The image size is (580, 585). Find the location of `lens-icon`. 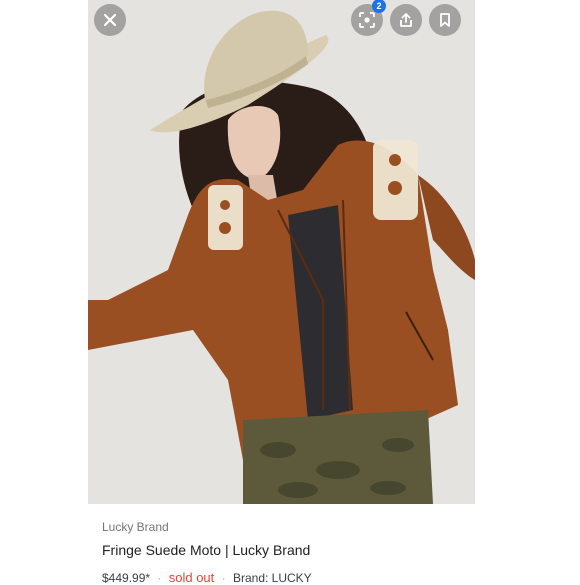

lens-icon is located at coordinates (367, 20).